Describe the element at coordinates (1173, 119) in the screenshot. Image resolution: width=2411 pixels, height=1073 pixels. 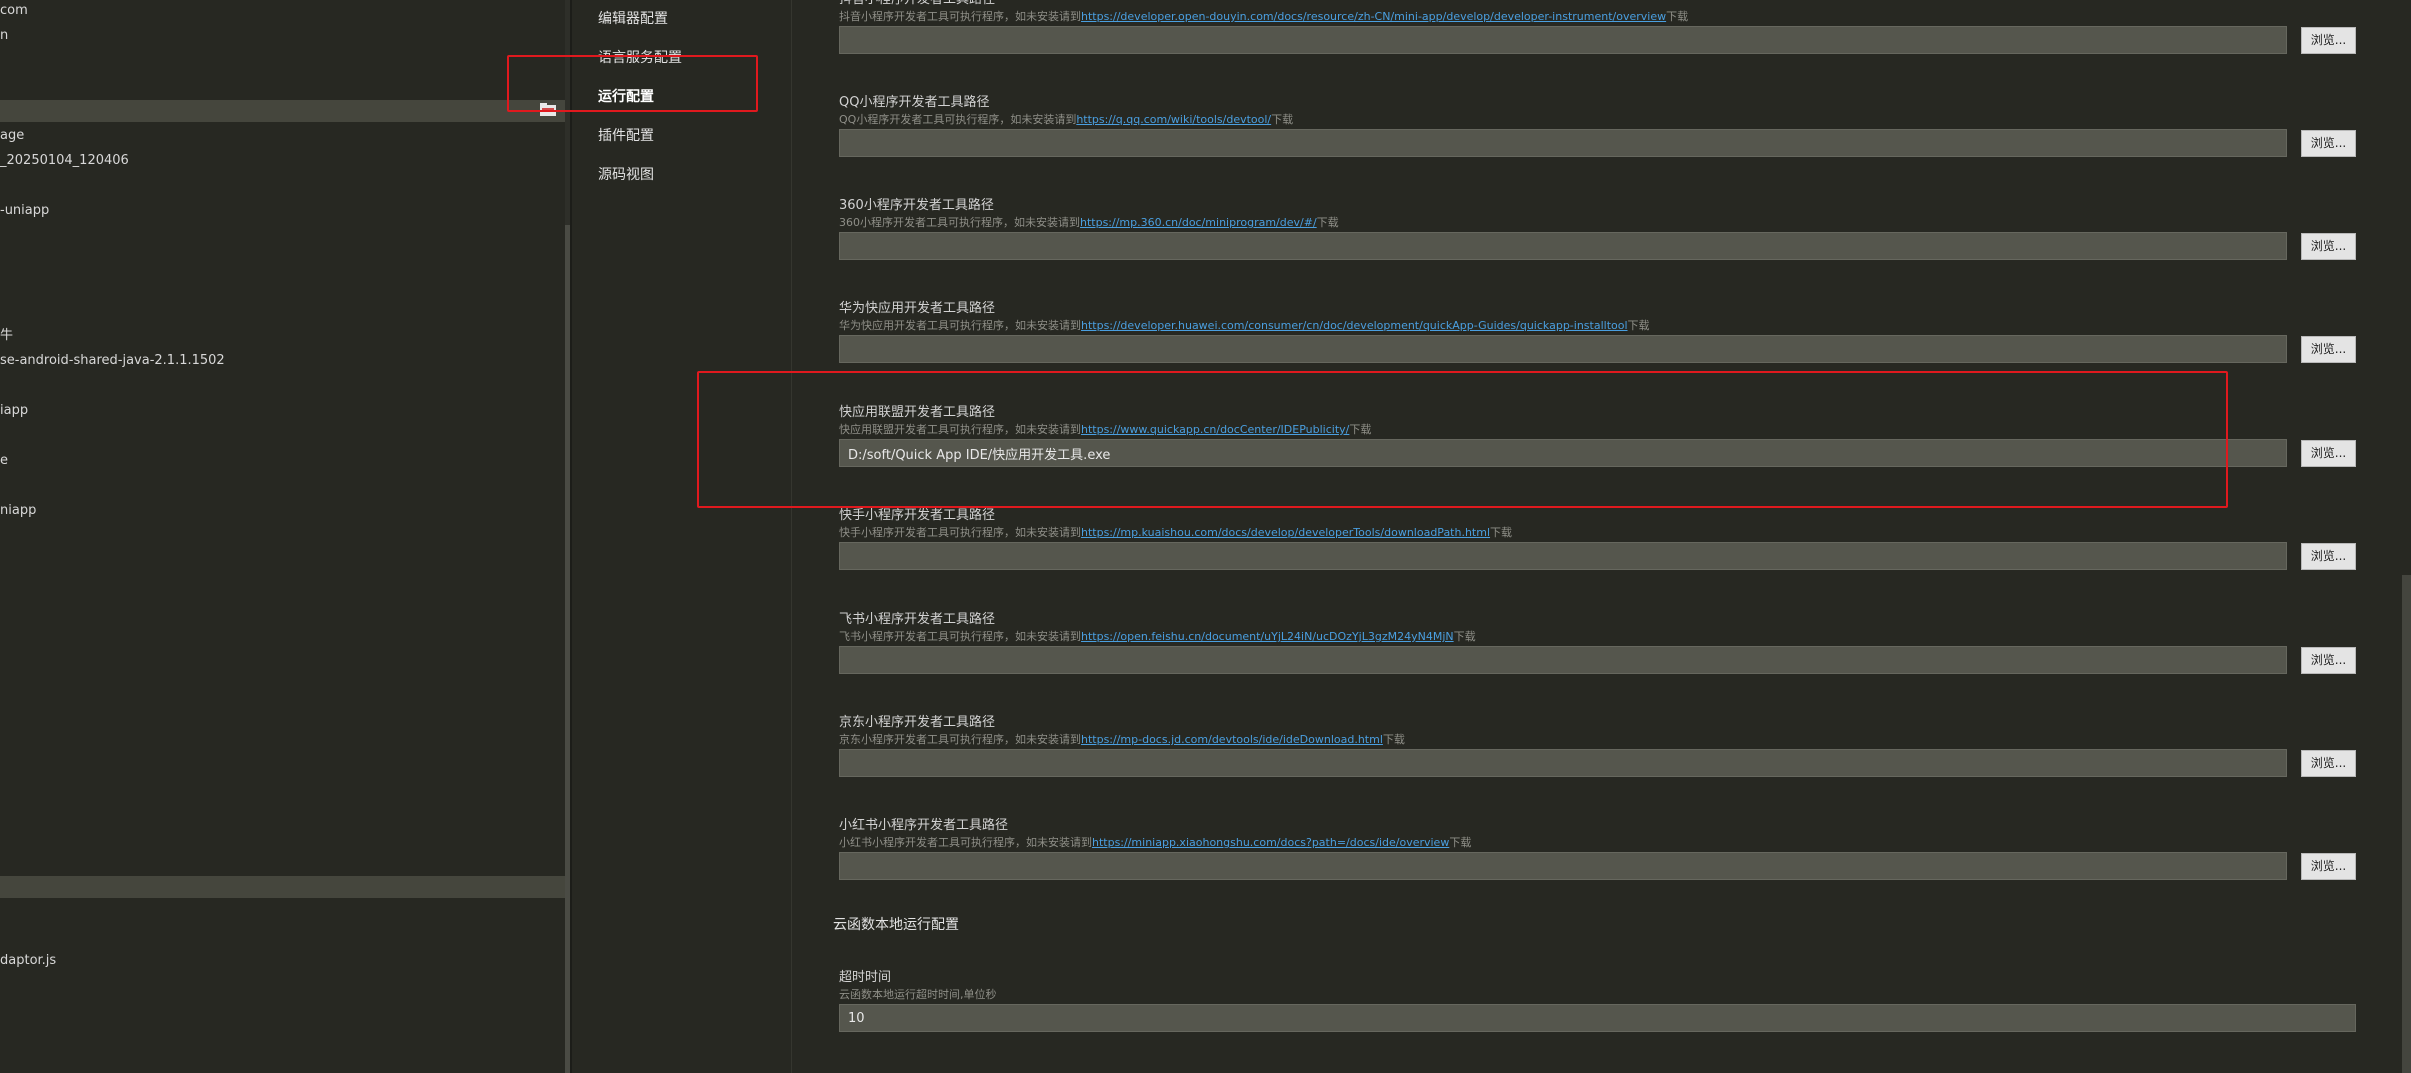
I see `download-link: https://q.qq.com/wiki/tools/devtool/` at that location.